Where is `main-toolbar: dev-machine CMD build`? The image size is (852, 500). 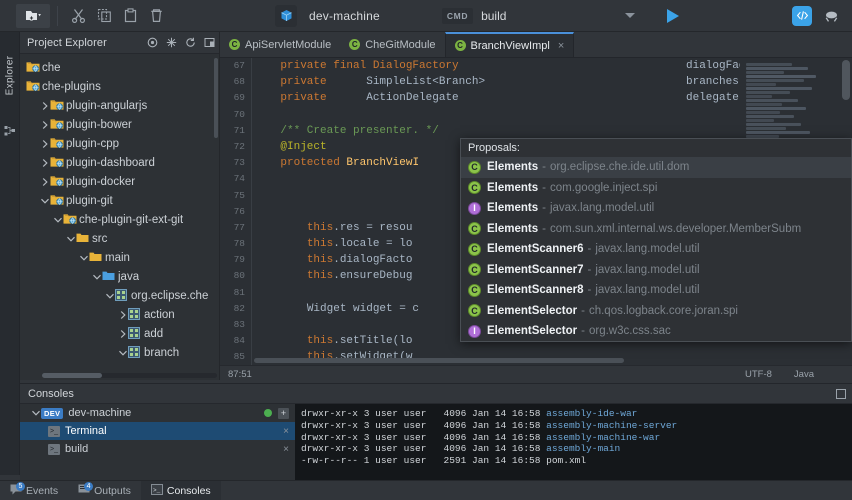
main-toolbar: dev-machine CMD build is located at coordinates (426, 16).